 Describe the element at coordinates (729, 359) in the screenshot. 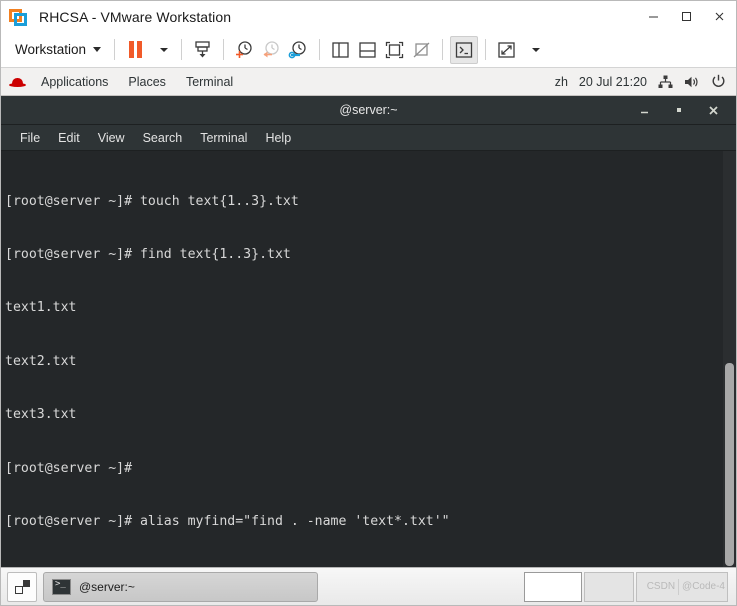

I see `terminal-scrollbar` at that location.